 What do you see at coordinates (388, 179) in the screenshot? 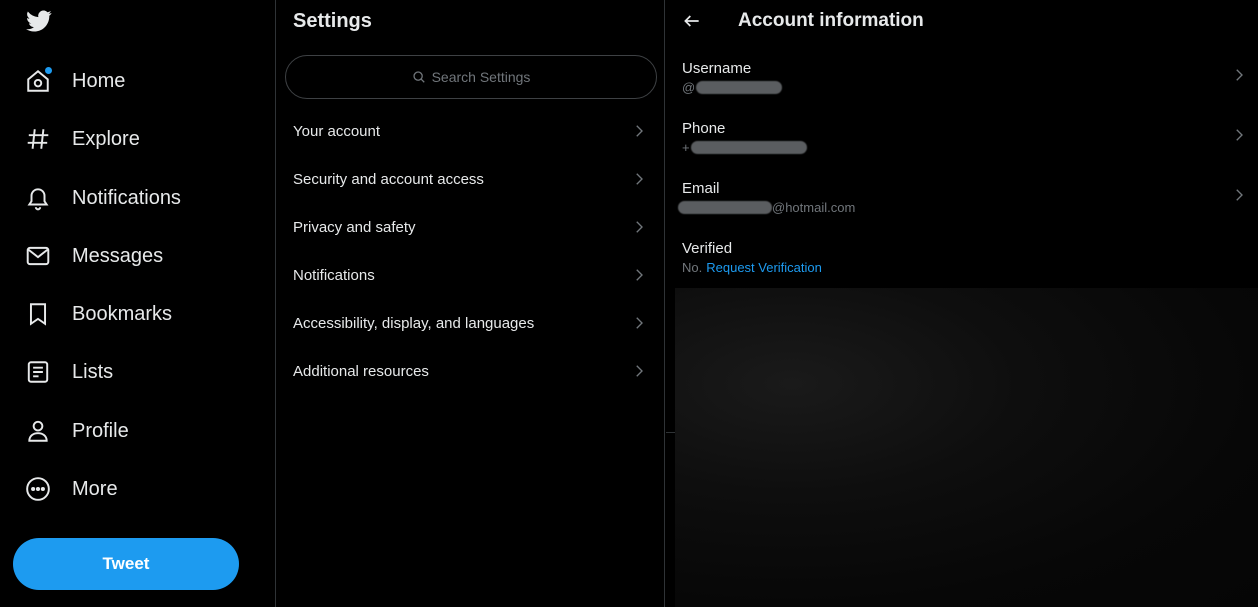
I see `settings-item-label: Security and account access` at bounding box center [388, 179].